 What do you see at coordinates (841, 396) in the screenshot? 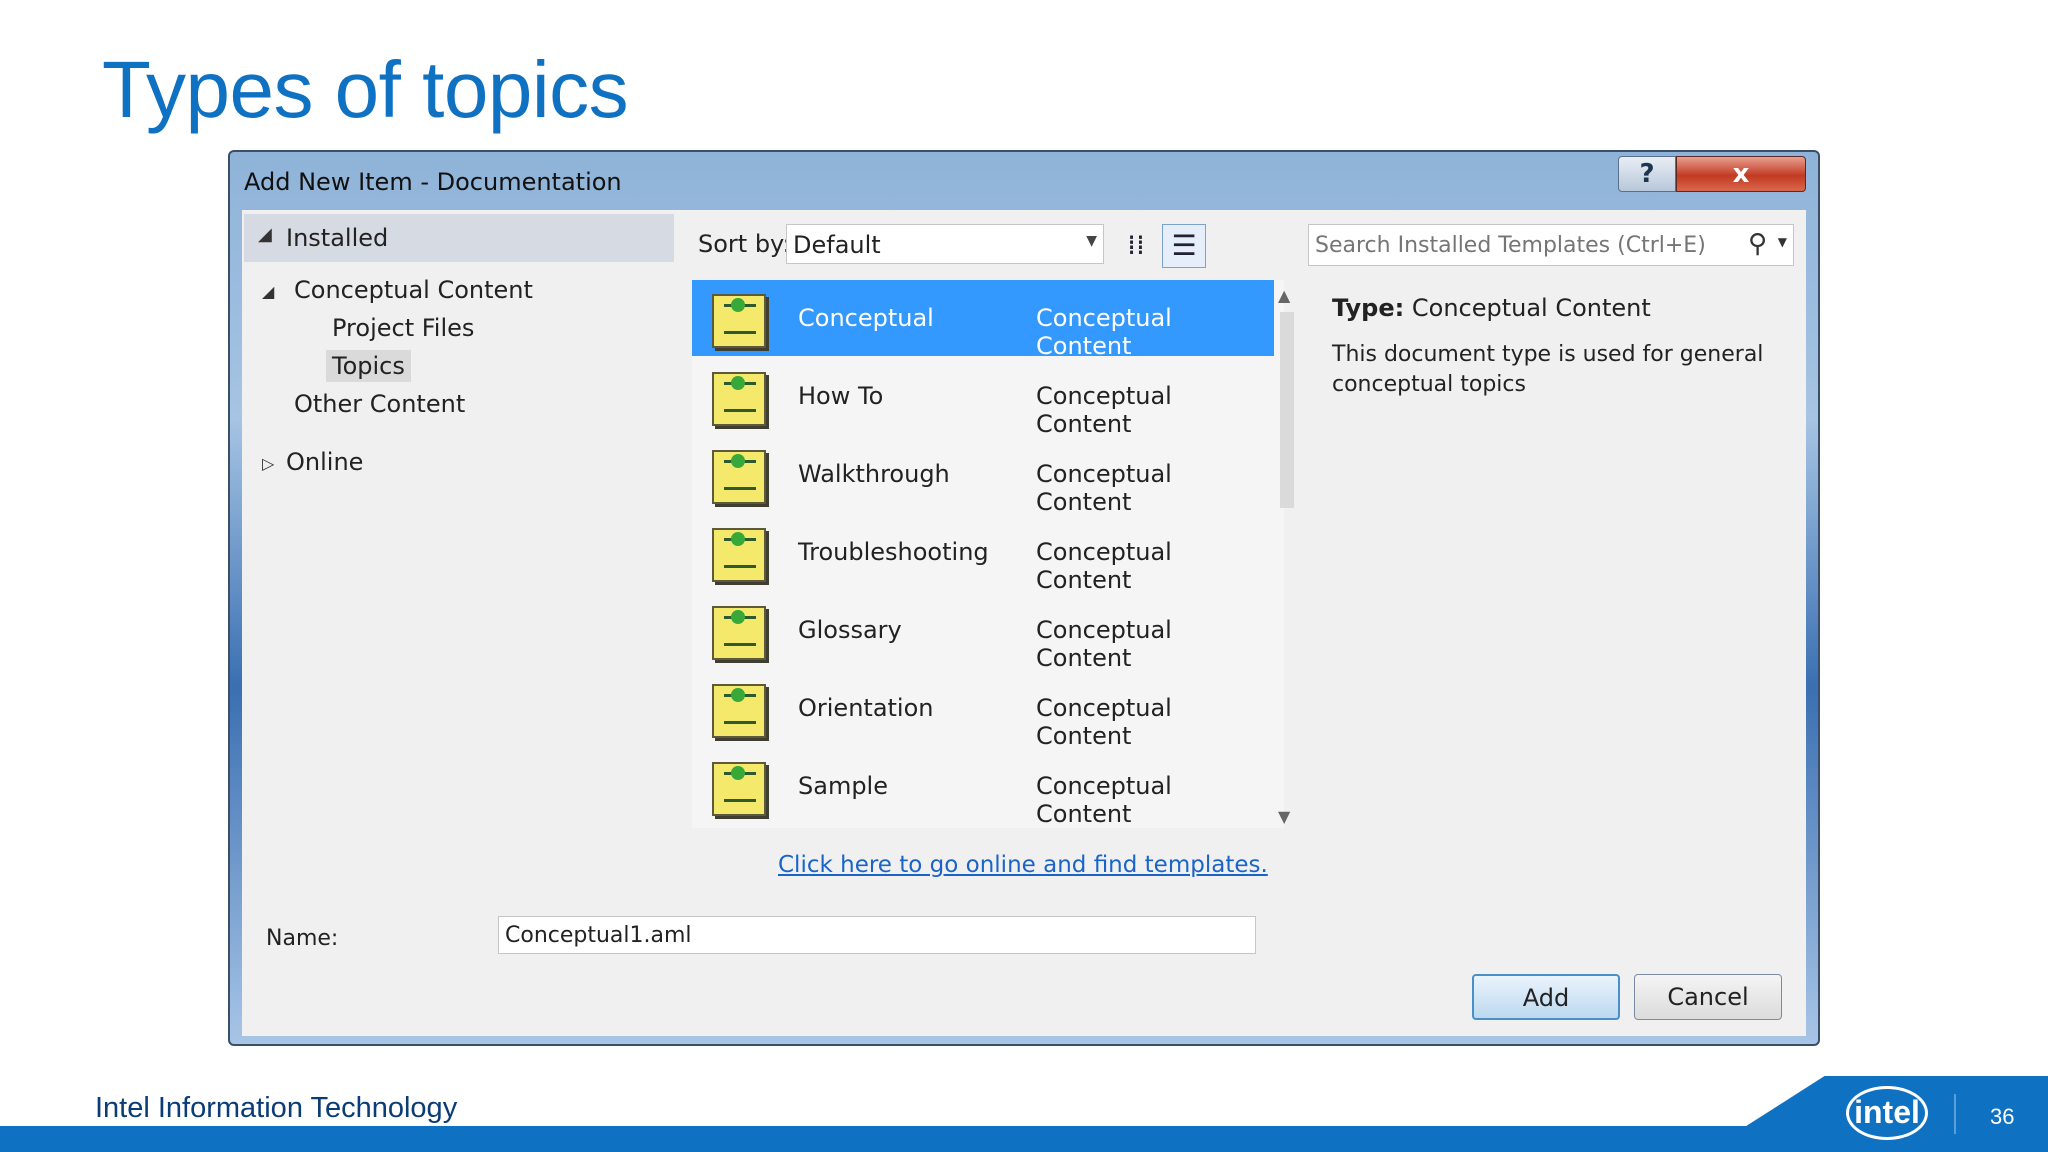
I see `template-name: How To` at bounding box center [841, 396].